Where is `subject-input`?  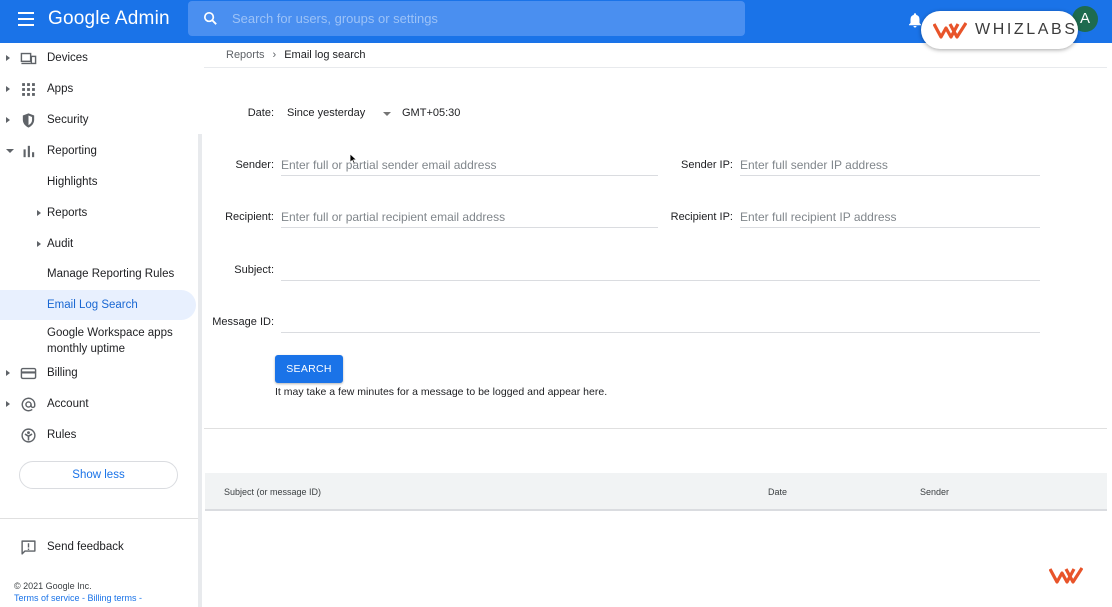
subject-input is located at coordinates (660, 269).